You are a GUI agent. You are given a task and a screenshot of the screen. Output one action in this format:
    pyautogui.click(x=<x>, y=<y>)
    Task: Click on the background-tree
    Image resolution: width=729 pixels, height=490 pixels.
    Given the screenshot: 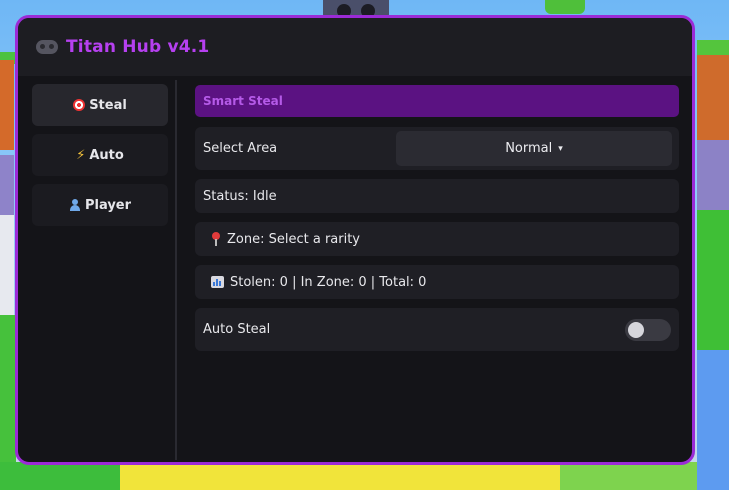 What is the action you would take?
    pyautogui.click(x=565, y=7)
    